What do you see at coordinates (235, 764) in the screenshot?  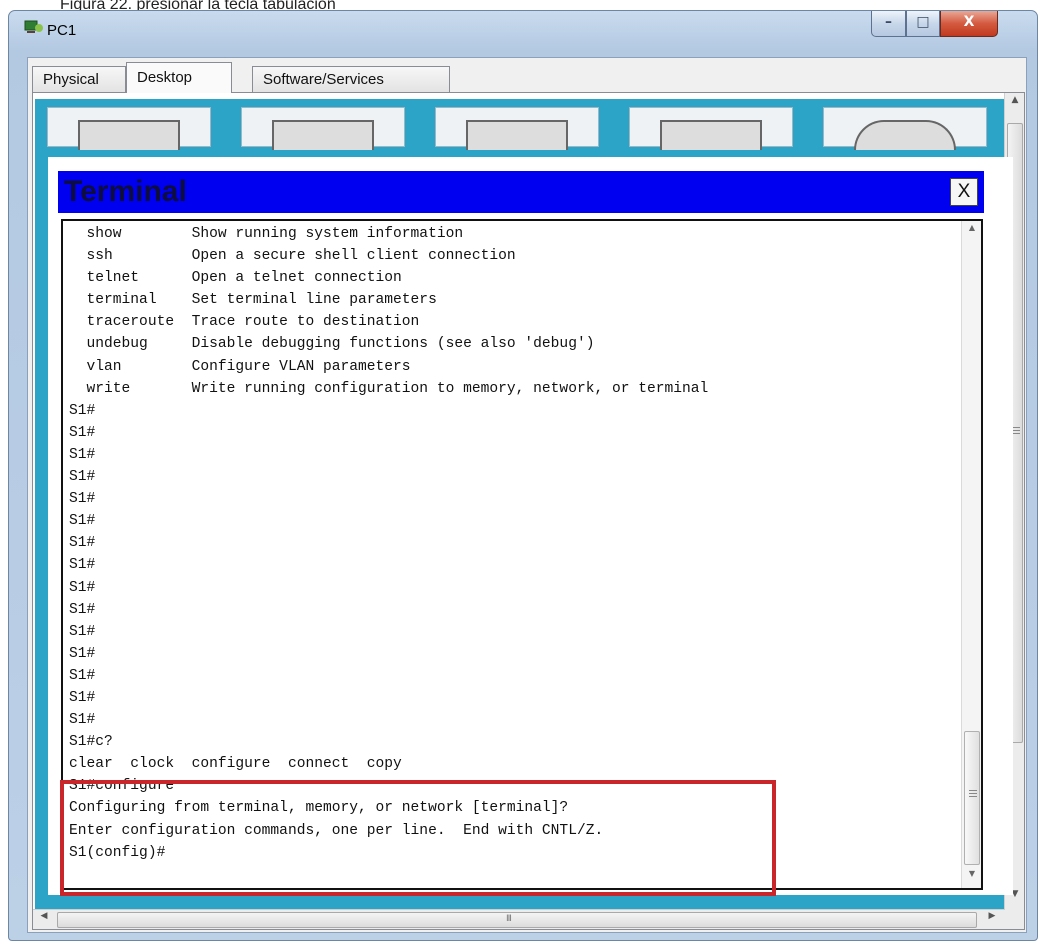 I see `terminal-line: clear clock configure connect copy` at bounding box center [235, 764].